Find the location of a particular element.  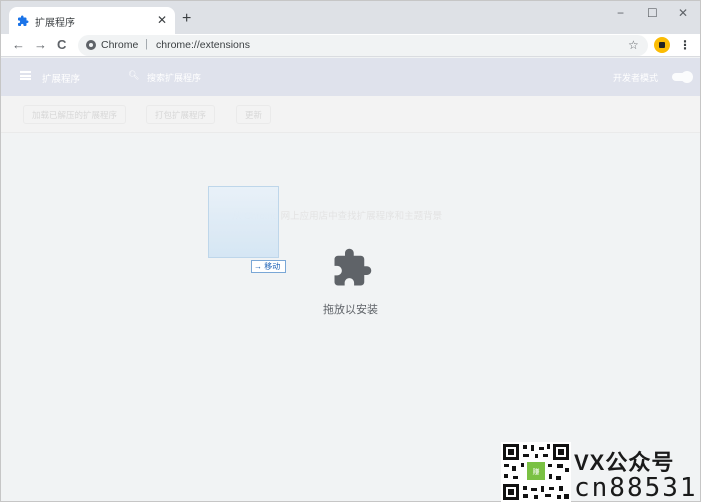

update-button: 更新 is located at coordinates (254, 114).